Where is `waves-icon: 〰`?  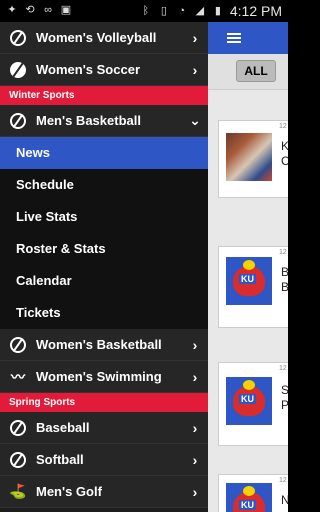
waves-icon: 〰 is located at coordinates (18, 376).